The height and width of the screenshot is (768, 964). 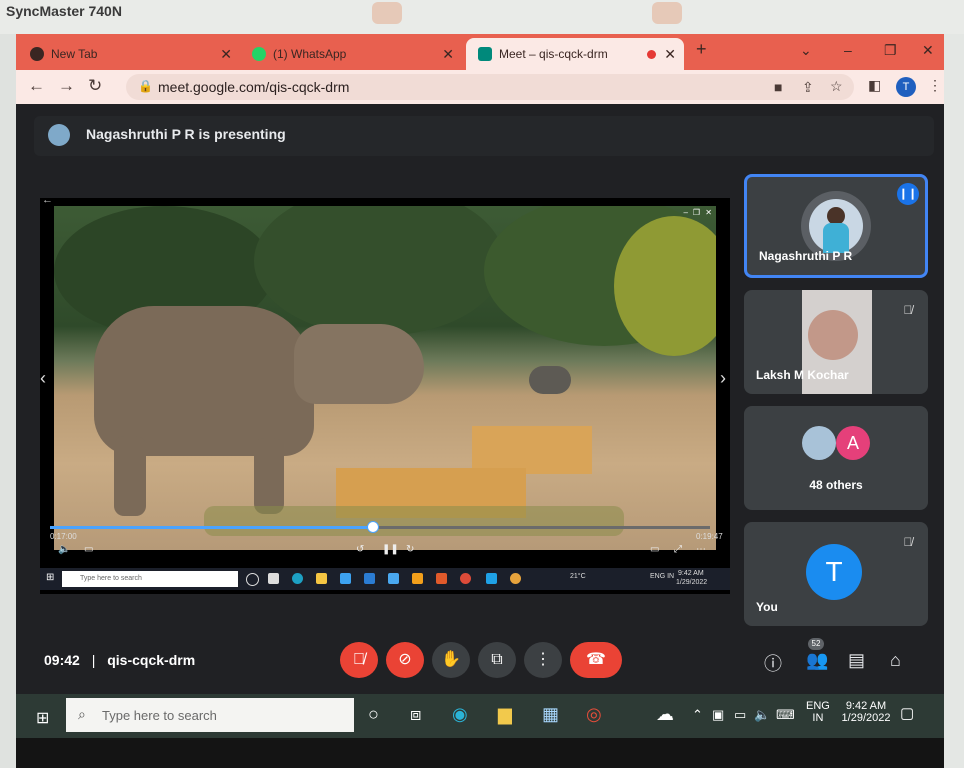 I want to click on store-icon: ▦, so click(x=550, y=714).